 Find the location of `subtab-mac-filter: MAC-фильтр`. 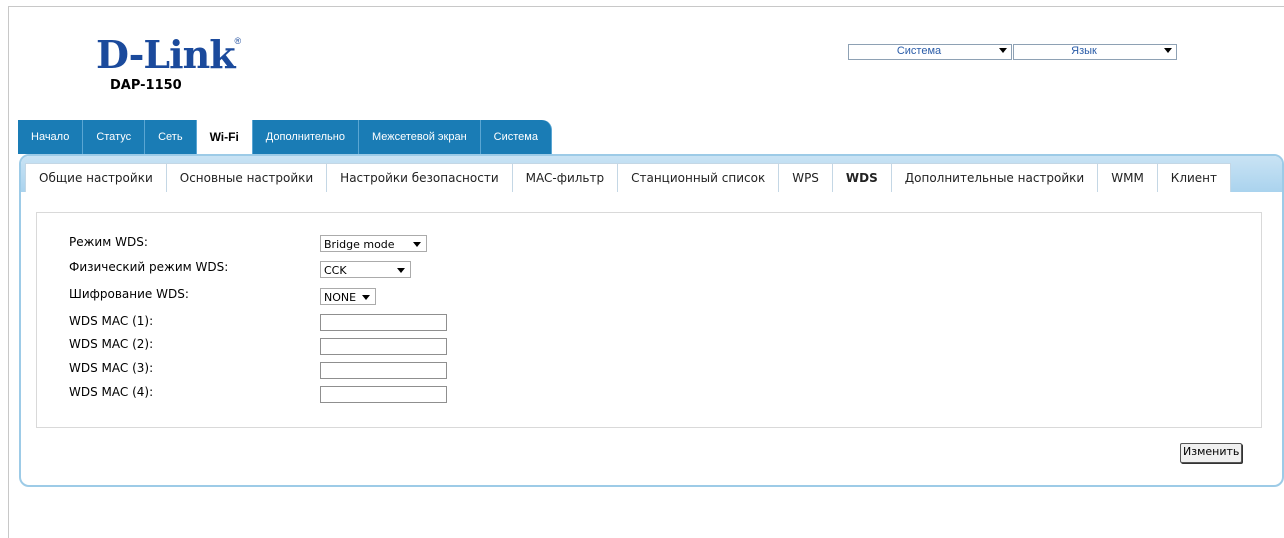

subtab-mac-filter: MAC-фильтр is located at coordinates (565, 177).